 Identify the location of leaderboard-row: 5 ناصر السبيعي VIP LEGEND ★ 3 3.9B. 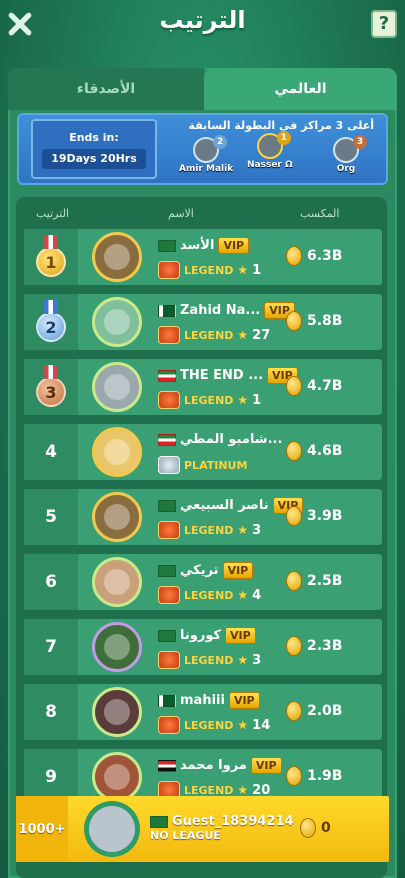
(203, 517).